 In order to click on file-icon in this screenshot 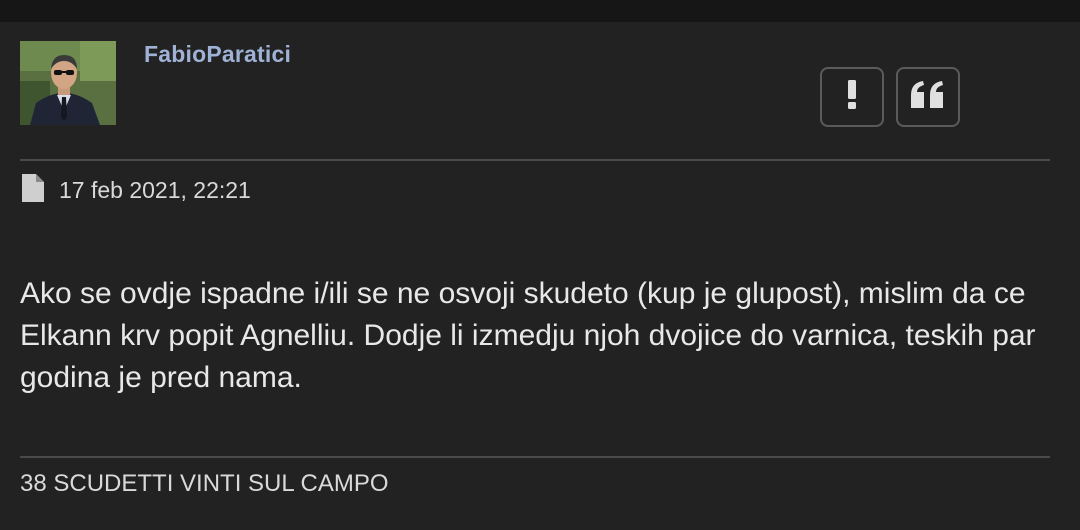, I will do `click(33, 190)`.